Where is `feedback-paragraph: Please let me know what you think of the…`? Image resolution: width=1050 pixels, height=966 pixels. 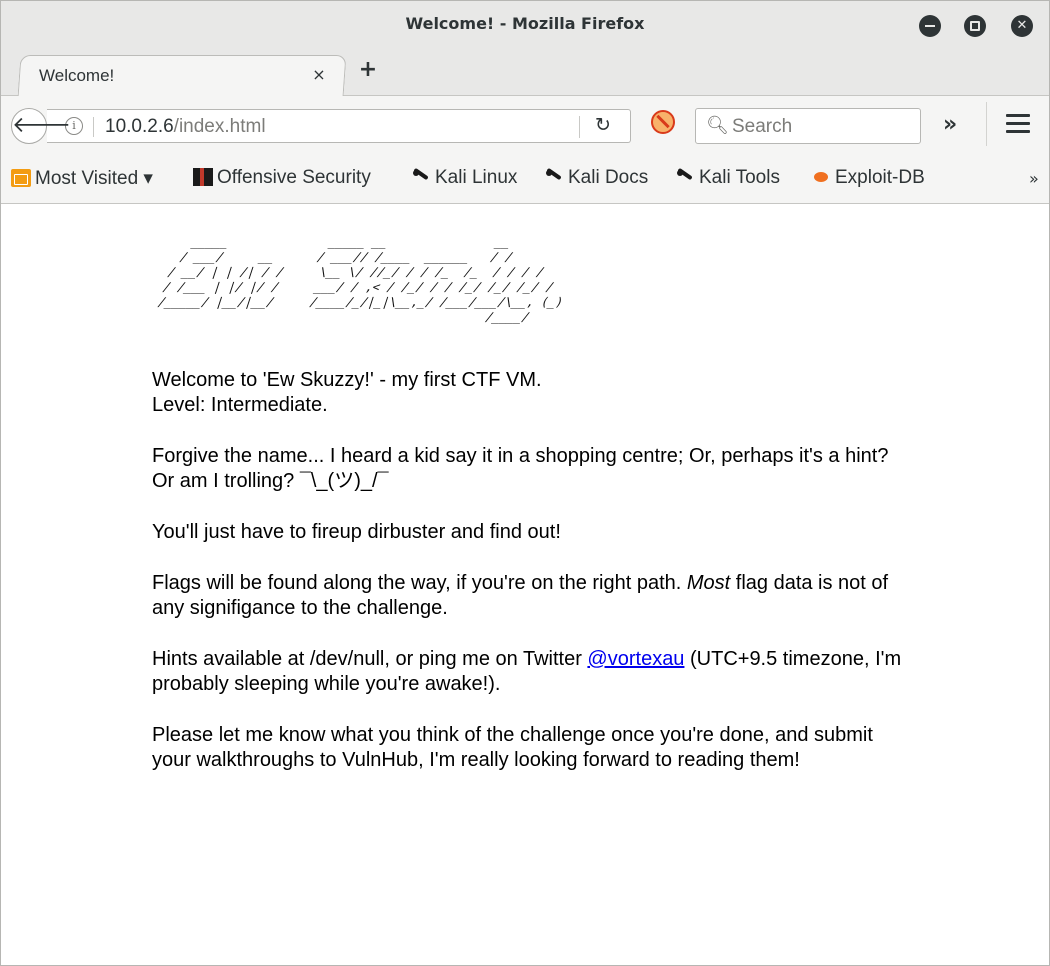 feedback-paragraph: Please let me know what you think of the… is located at coordinates (512, 747).